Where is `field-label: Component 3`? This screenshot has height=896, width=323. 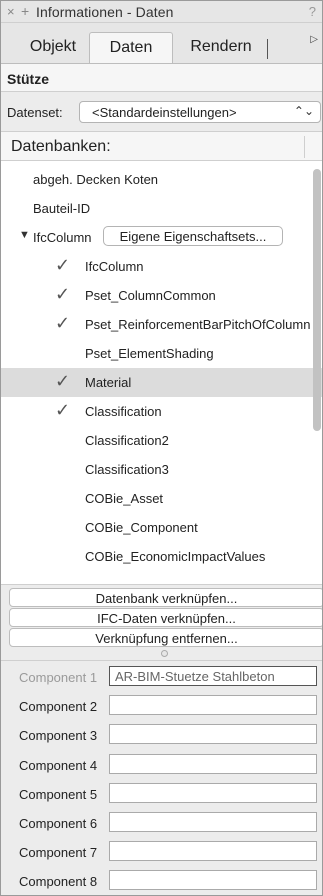
field-label: Component 3 is located at coordinates (58, 736).